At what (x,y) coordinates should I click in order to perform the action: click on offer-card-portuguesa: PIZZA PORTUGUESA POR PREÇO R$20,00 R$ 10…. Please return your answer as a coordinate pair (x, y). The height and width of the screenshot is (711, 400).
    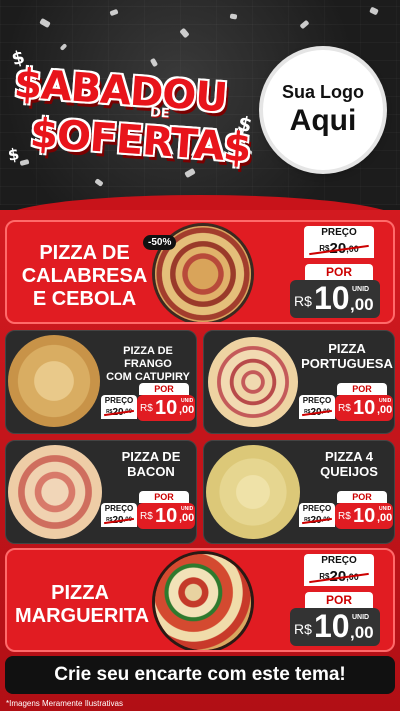
    Looking at the image, I should click on (299, 382).